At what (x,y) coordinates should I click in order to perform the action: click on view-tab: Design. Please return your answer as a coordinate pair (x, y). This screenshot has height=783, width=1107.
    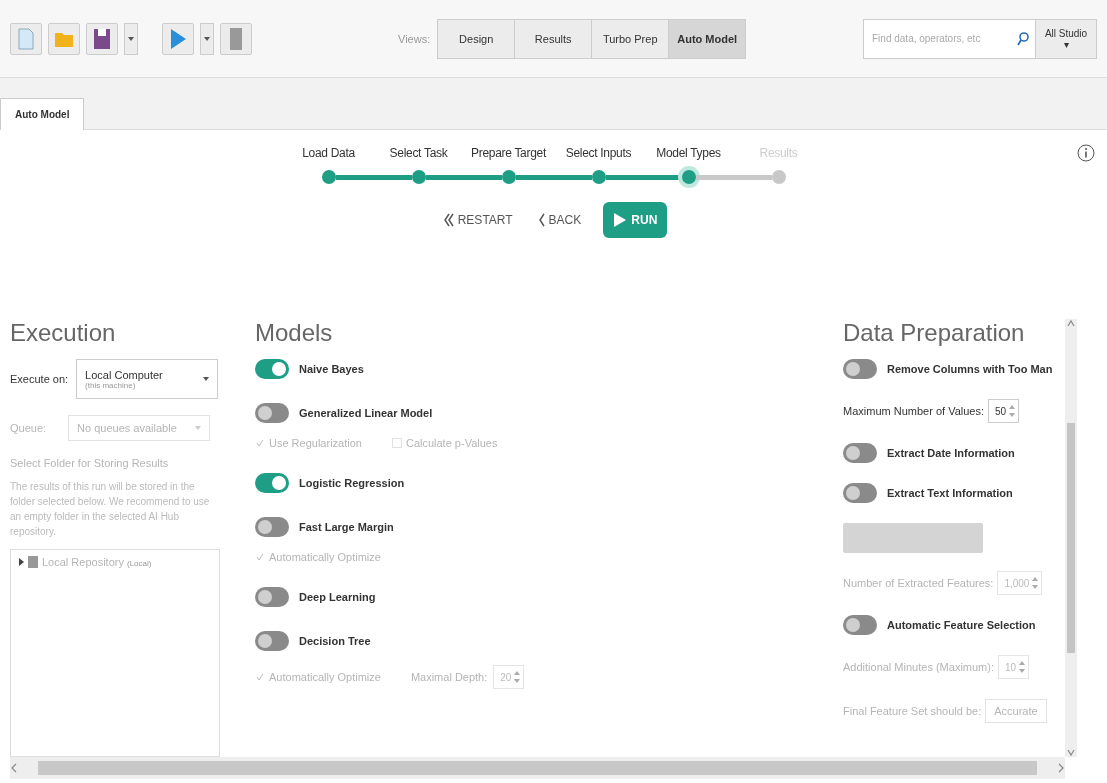
    Looking at the image, I should click on (476, 38).